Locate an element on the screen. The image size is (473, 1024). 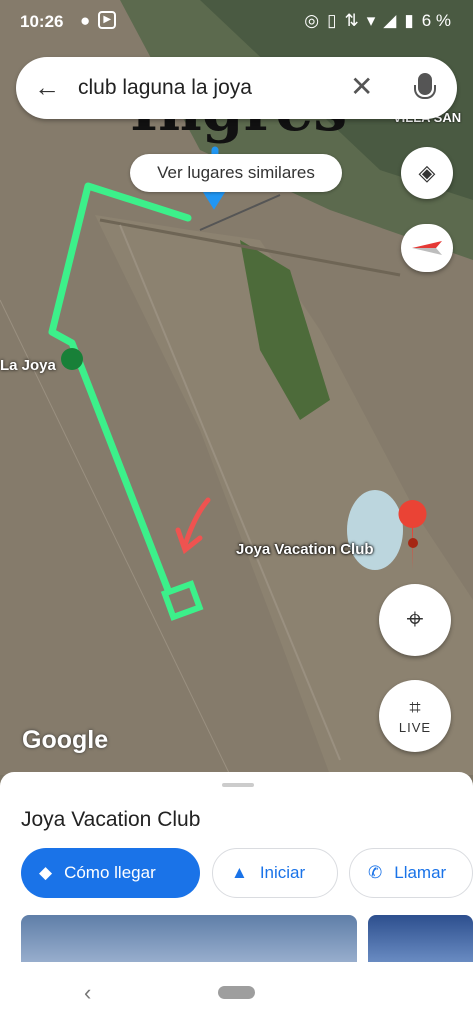
live-view-button: ⌗ LIVE is located at coordinates (415, 716).